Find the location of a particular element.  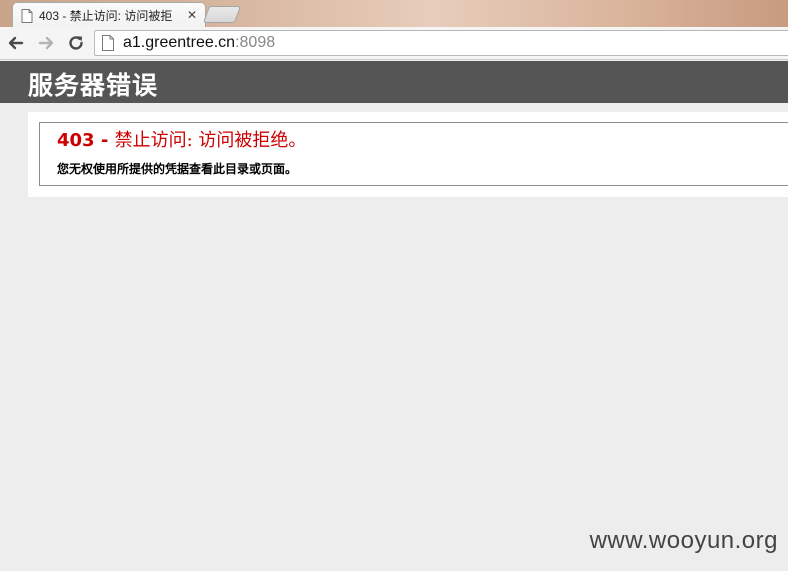

error-box: 403 - 禁止访问: 访问被拒绝。 您无权使用所提供的凭据查看此目录或页面。 is located at coordinates (413, 154).